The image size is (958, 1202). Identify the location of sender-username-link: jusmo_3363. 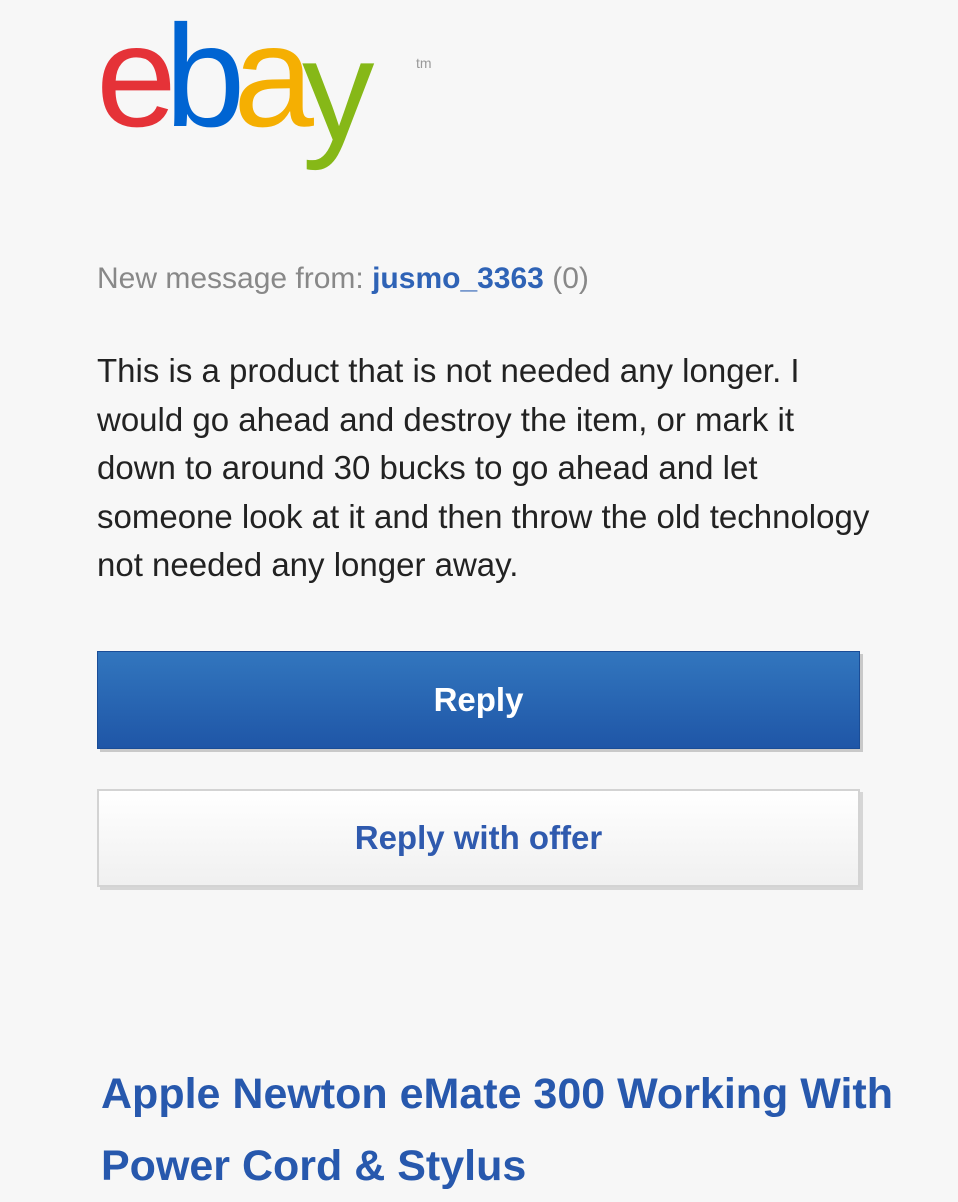
(458, 278).